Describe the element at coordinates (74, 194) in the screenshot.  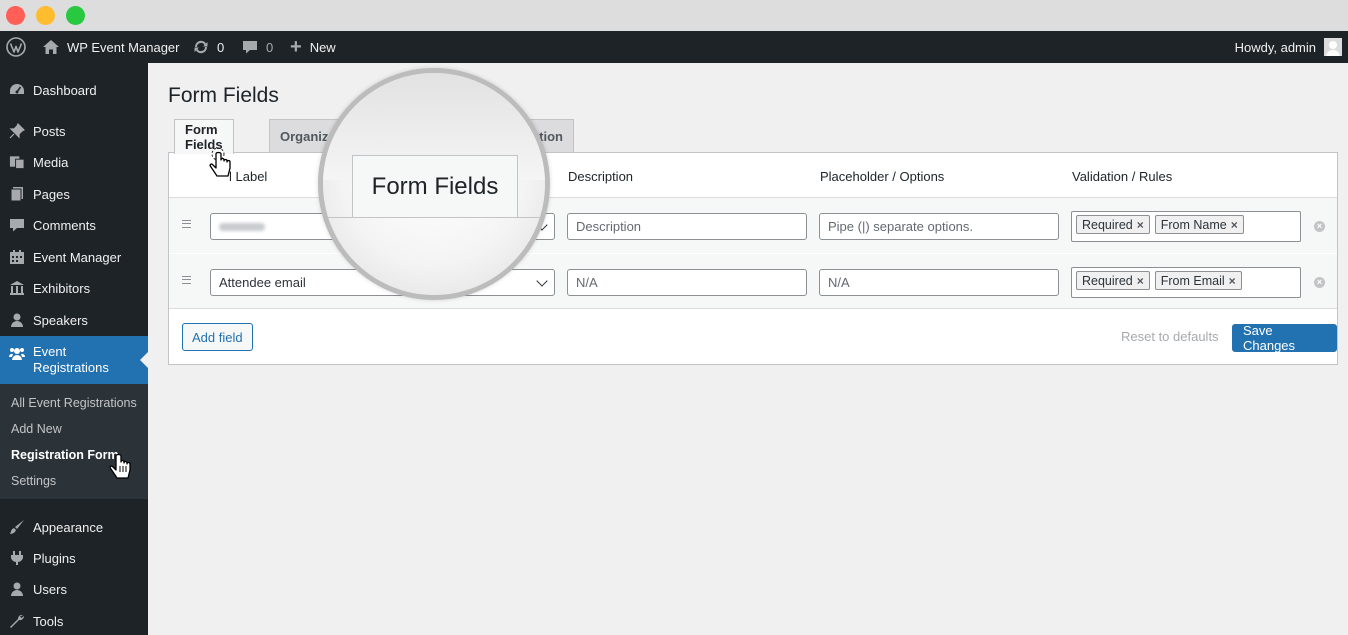
I see `sidebar-item-pages: Pages` at that location.